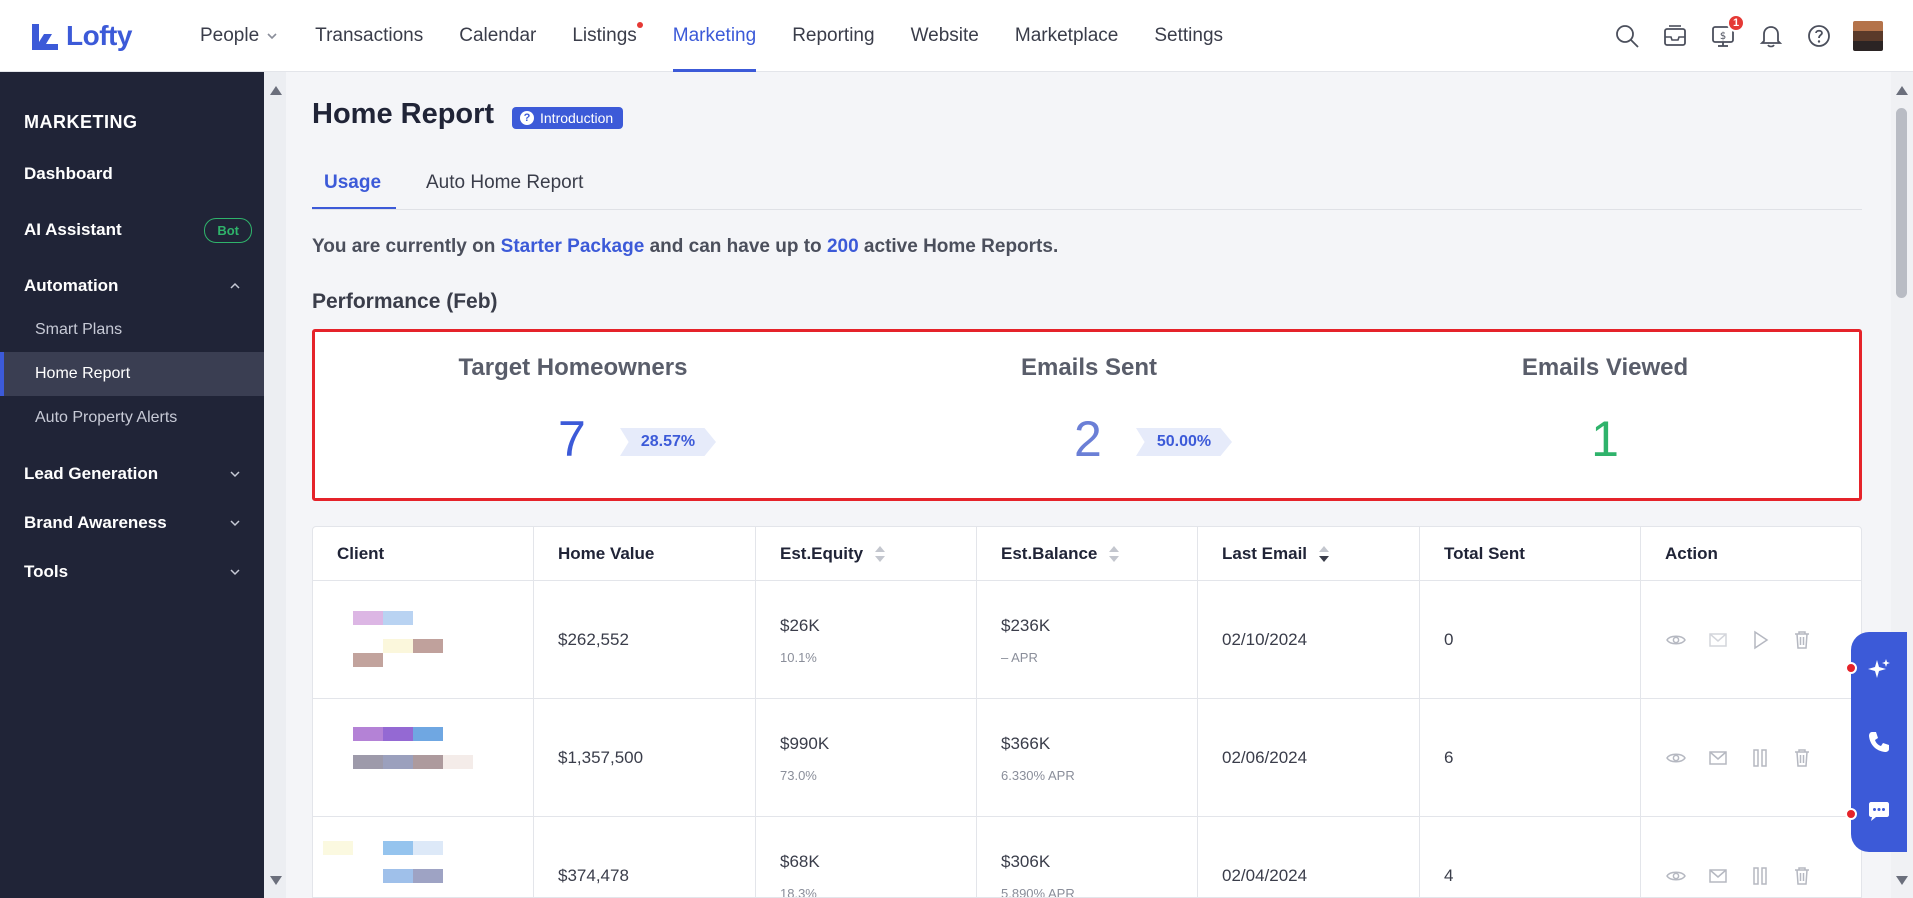 The height and width of the screenshot is (898, 1913). I want to click on equity-value: $68K, so click(800, 861).